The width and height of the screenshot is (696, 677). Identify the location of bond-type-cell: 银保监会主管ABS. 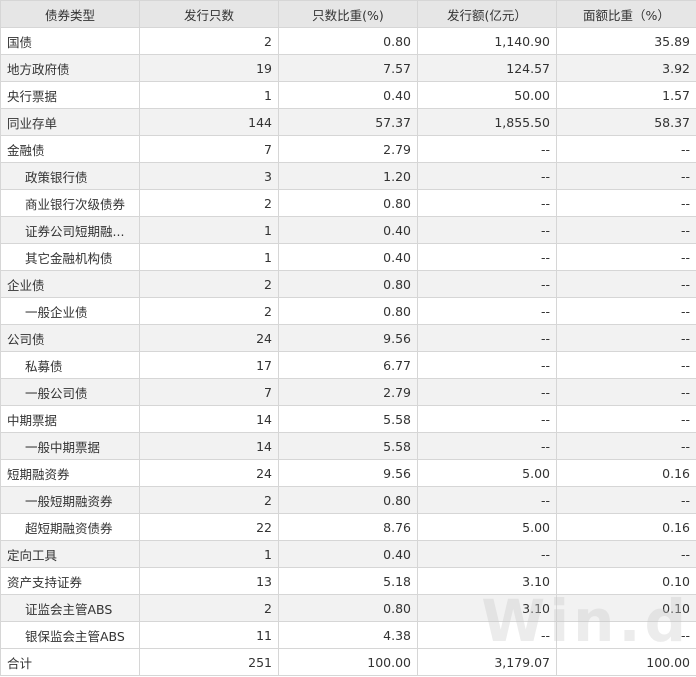
(70, 635).